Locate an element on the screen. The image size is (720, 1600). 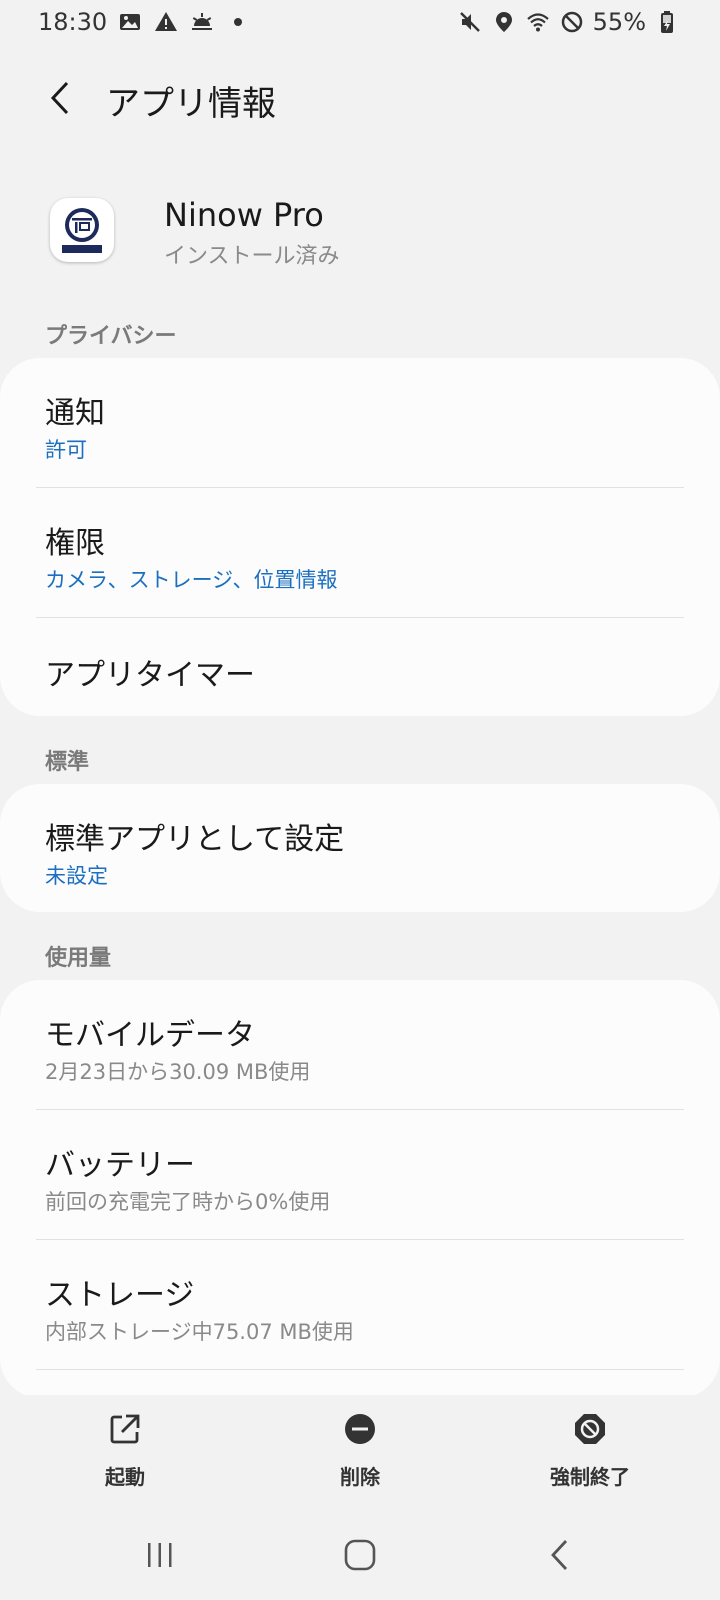
ninow-logo-icon is located at coordinates (82, 230).